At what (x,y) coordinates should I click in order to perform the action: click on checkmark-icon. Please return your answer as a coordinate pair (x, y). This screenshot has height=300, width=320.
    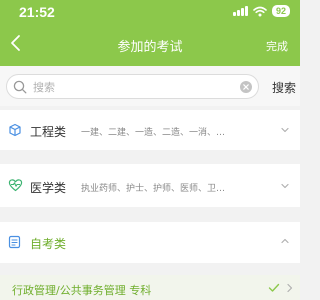
    Looking at the image, I should click on (274, 287).